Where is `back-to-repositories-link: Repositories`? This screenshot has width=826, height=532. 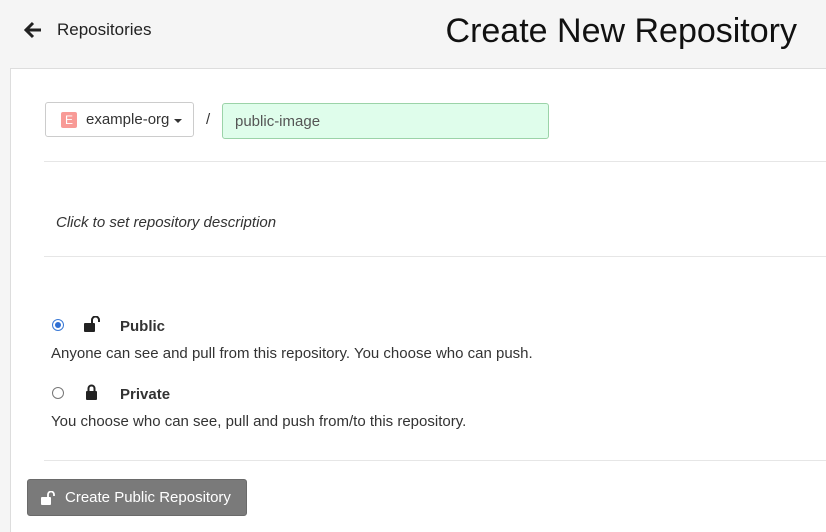
back-to-repositories-link: Repositories is located at coordinates (88, 30).